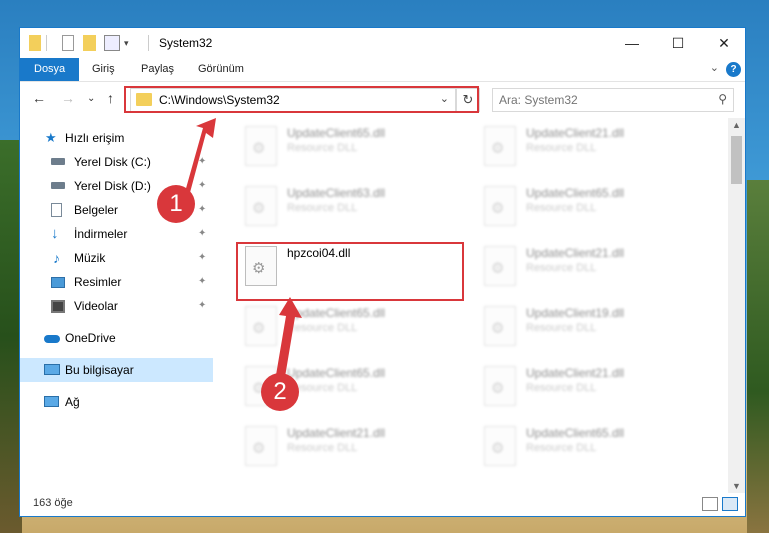 Image resolution: width=769 pixels, height=533 pixels. What do you see at coordinates (280, 392) in the screenshot?
I see `step-2-marker: 2` at bounding box center [280, 392].